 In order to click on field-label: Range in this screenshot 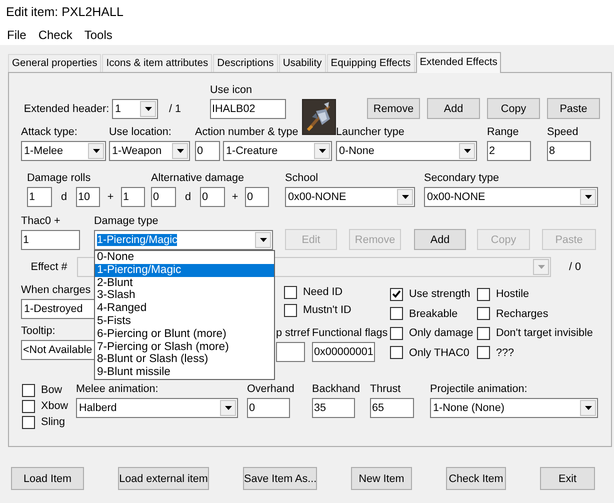, I will do `click(503, 132)`.